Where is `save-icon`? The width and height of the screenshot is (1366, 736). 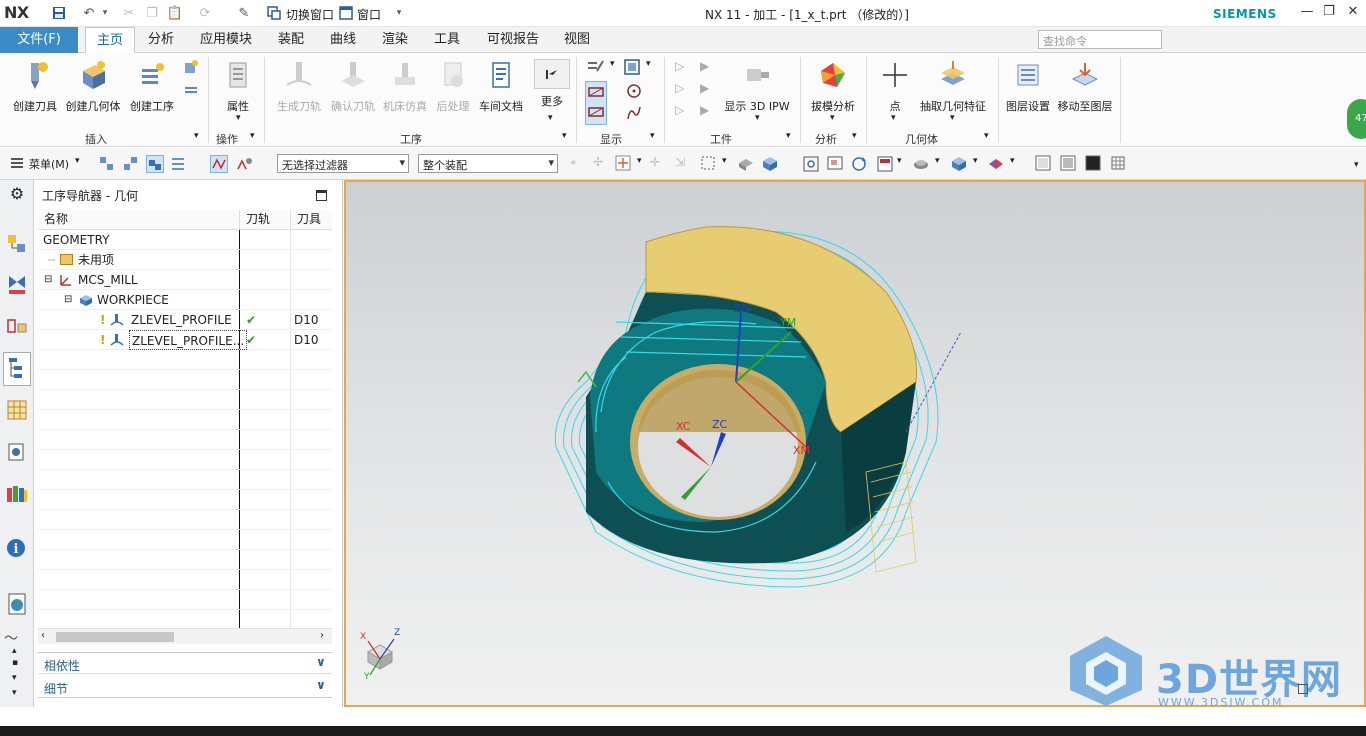
save-icon is located at coordinates (59, 13).